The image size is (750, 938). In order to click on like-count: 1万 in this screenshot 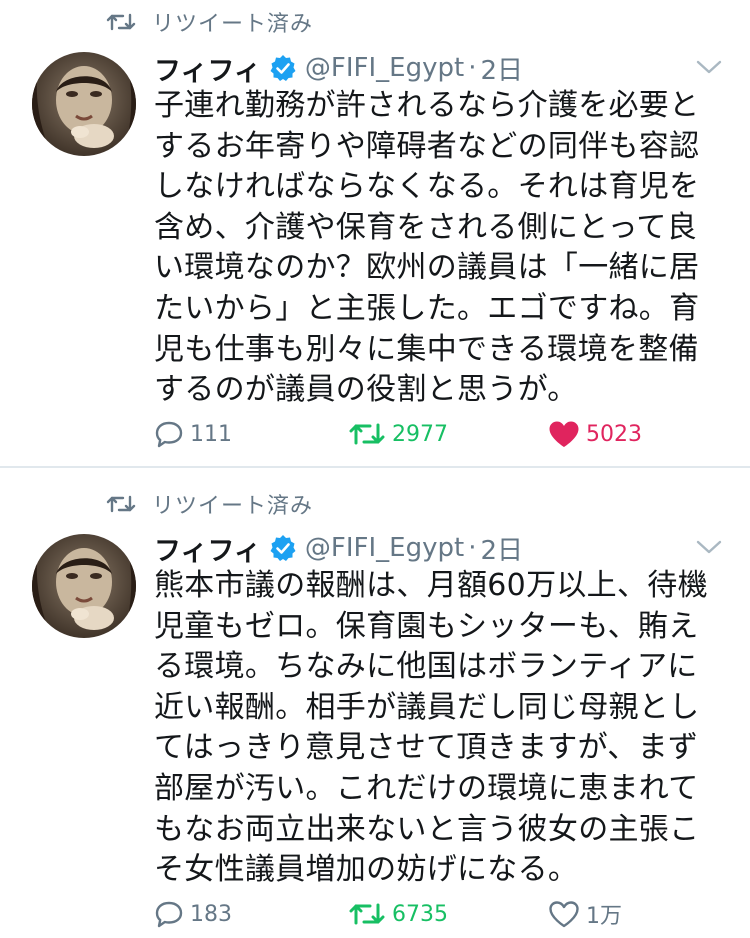, I will do `click(604, 916)`.